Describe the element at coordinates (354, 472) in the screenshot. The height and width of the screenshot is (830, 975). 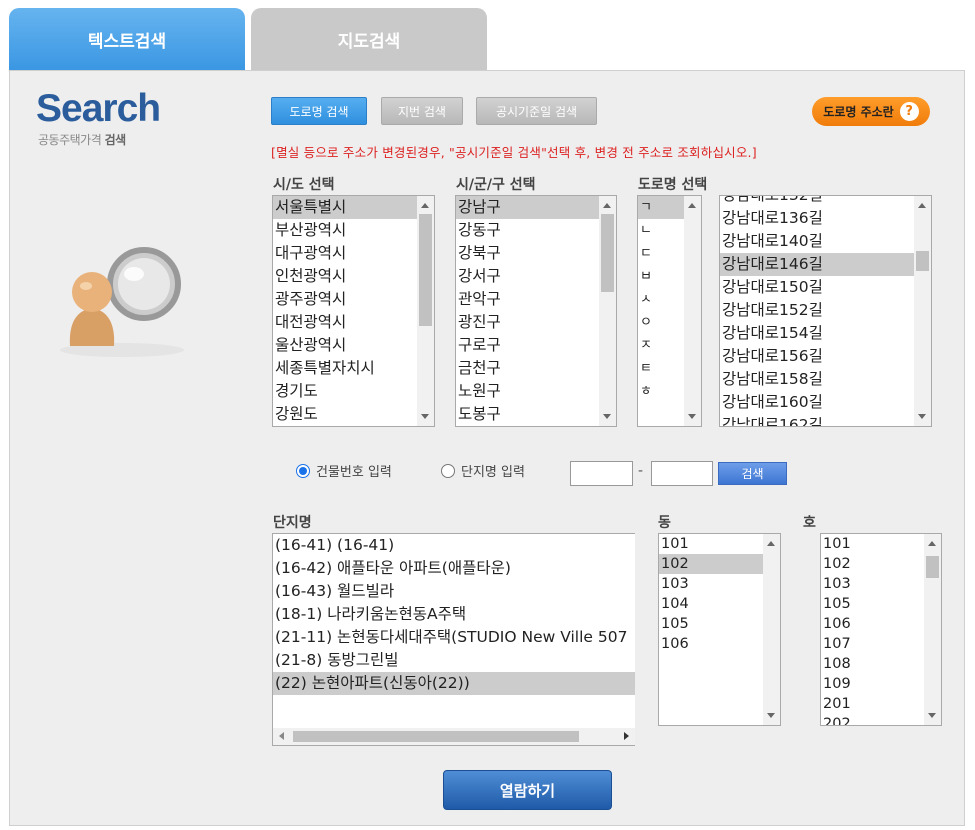
I see `radio-building-label: 건물번호 입력` at that location.